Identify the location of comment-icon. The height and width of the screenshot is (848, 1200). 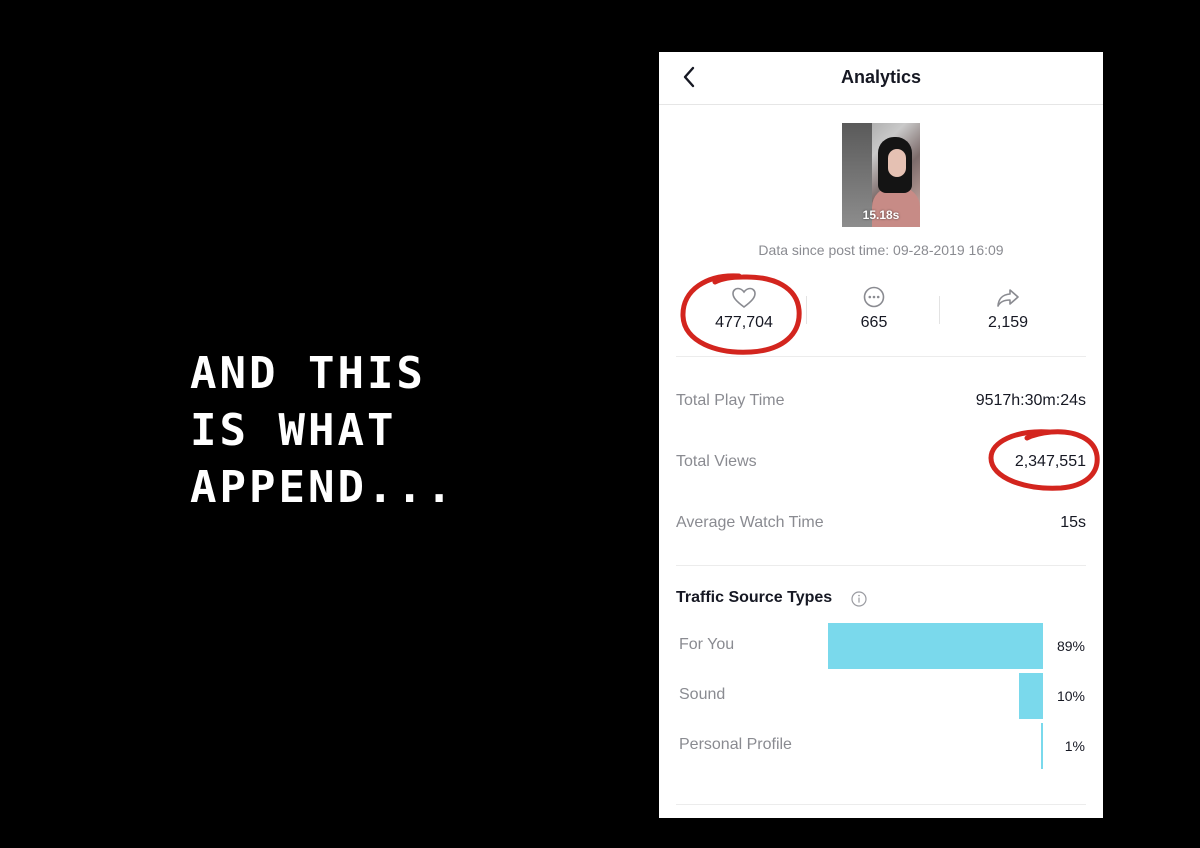
(874, 297).